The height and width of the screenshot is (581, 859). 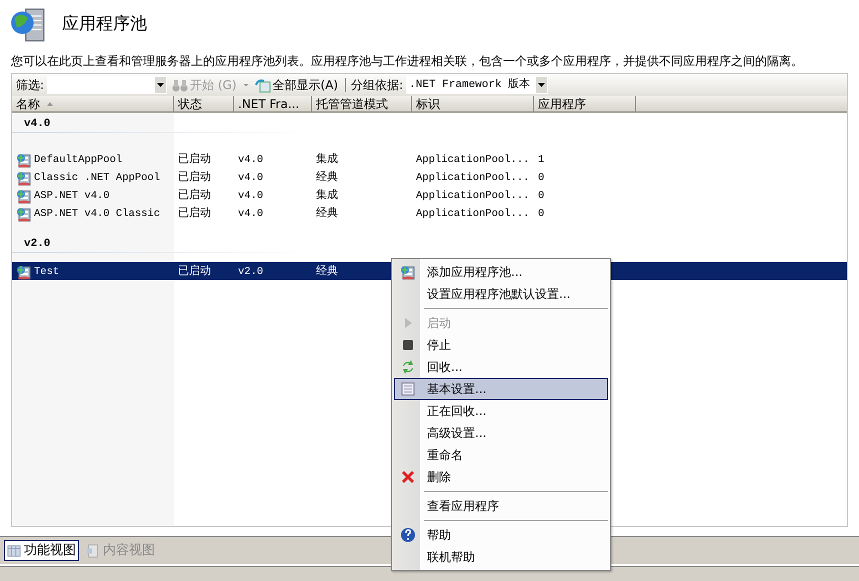 I want to click on group-by-label: 分组依据:, so click(x=377, y=85).